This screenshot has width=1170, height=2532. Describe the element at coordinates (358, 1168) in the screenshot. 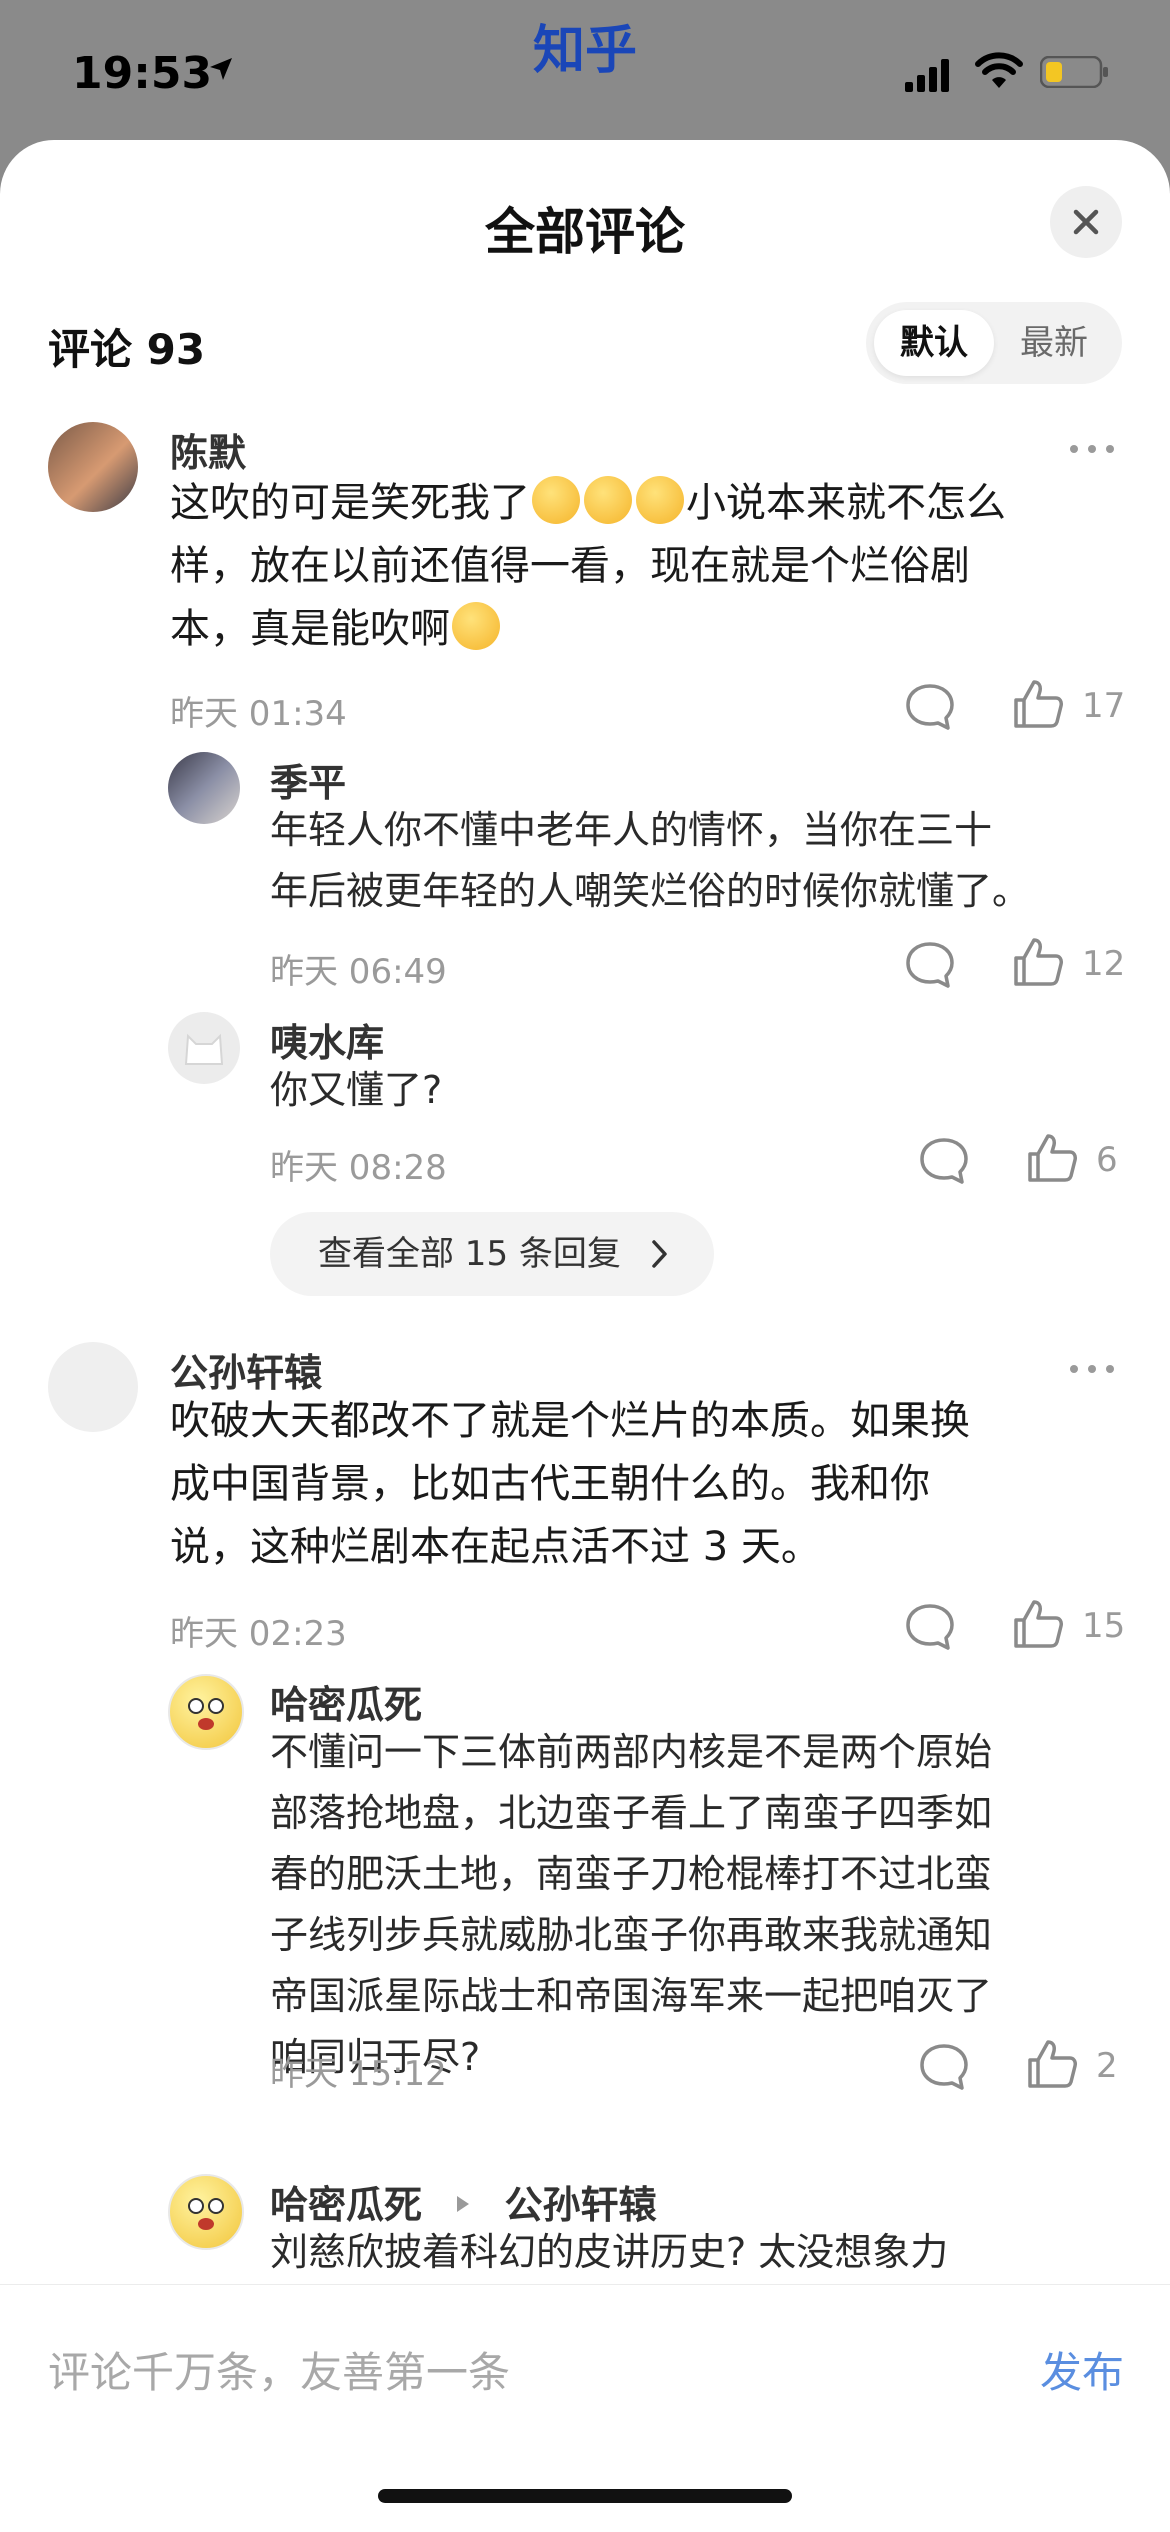

I see `reply-time: 昨天 08:28` at that location.